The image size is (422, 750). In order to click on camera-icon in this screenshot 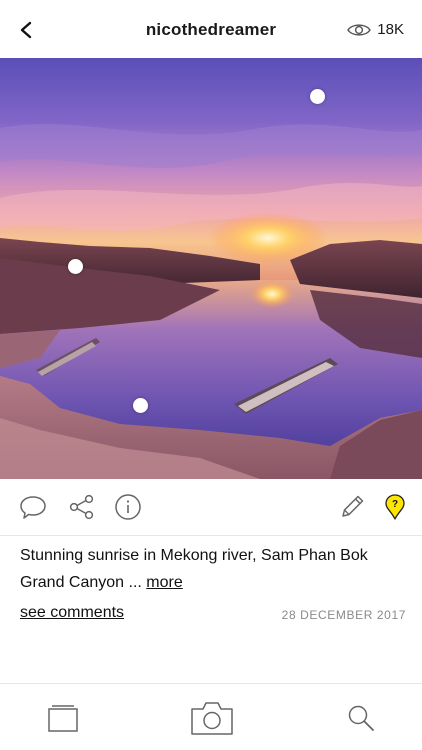, I will do `click(212, 718)`.